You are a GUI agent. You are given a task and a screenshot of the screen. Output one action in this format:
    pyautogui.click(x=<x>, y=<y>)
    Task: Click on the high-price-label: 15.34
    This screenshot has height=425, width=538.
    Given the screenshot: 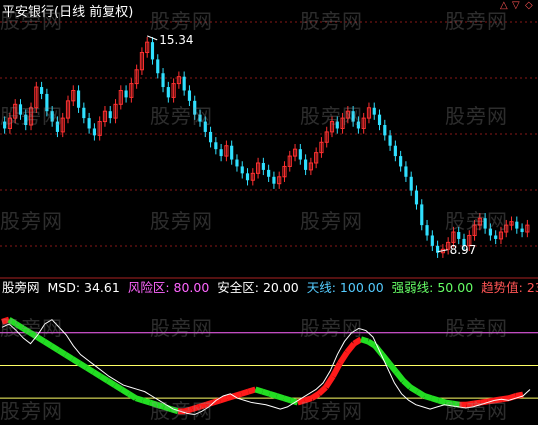 What is the action you would take?
    pyautogui.click(x=176, y=40)
    